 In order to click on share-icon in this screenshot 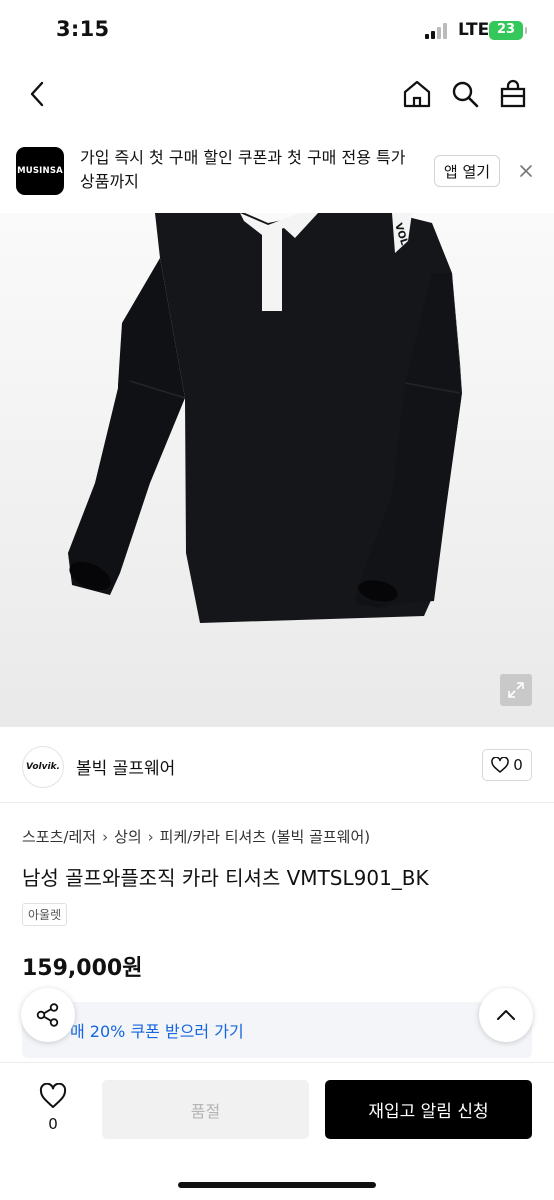, I will do `click(47, 1015)`.